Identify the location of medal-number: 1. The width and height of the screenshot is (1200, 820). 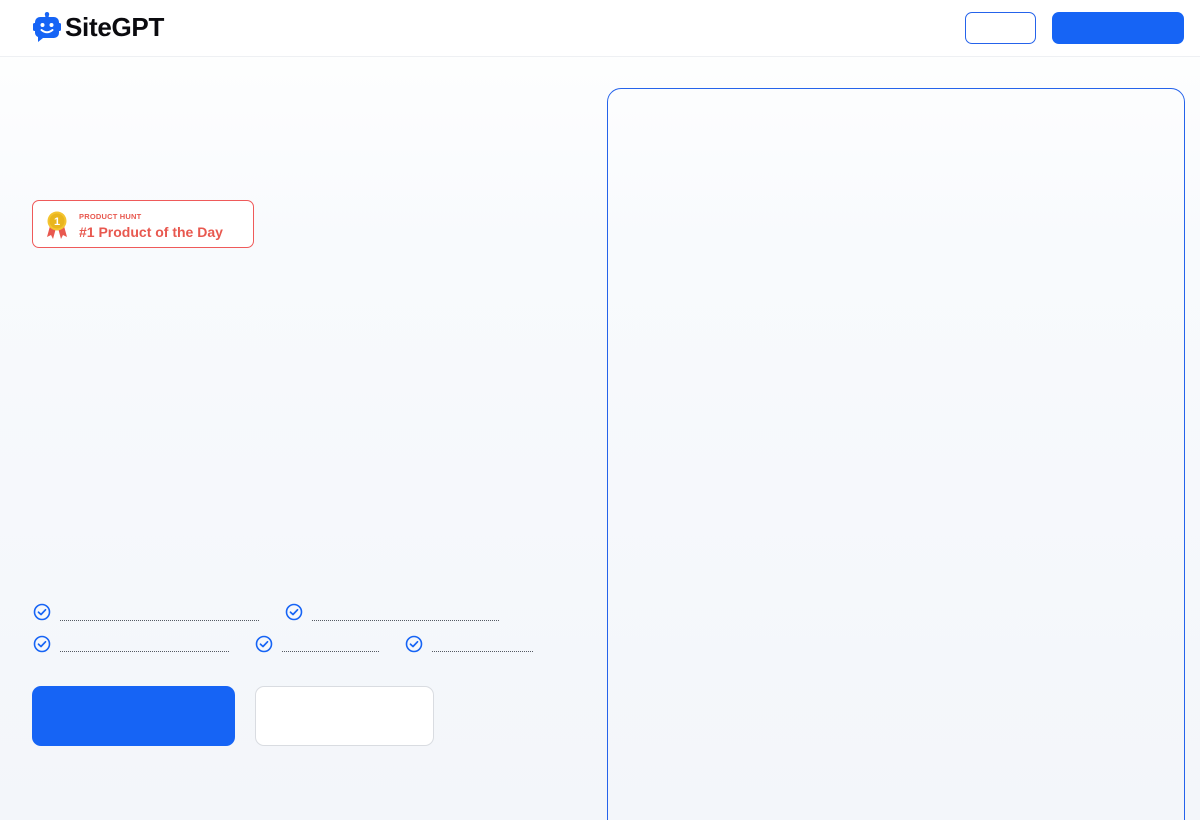
(57, 222).